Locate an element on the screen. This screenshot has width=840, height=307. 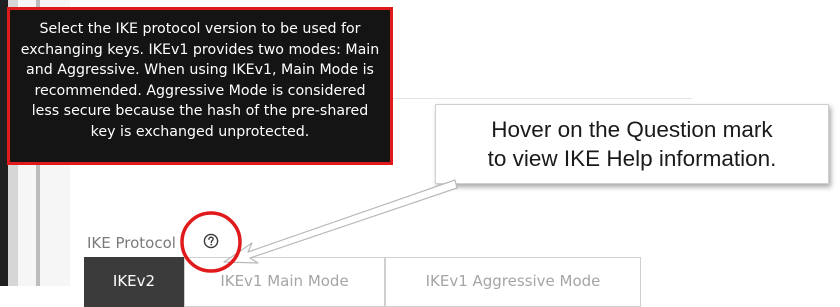
callout-line: Hover on the Question mark is located at coordinates (632, 129).